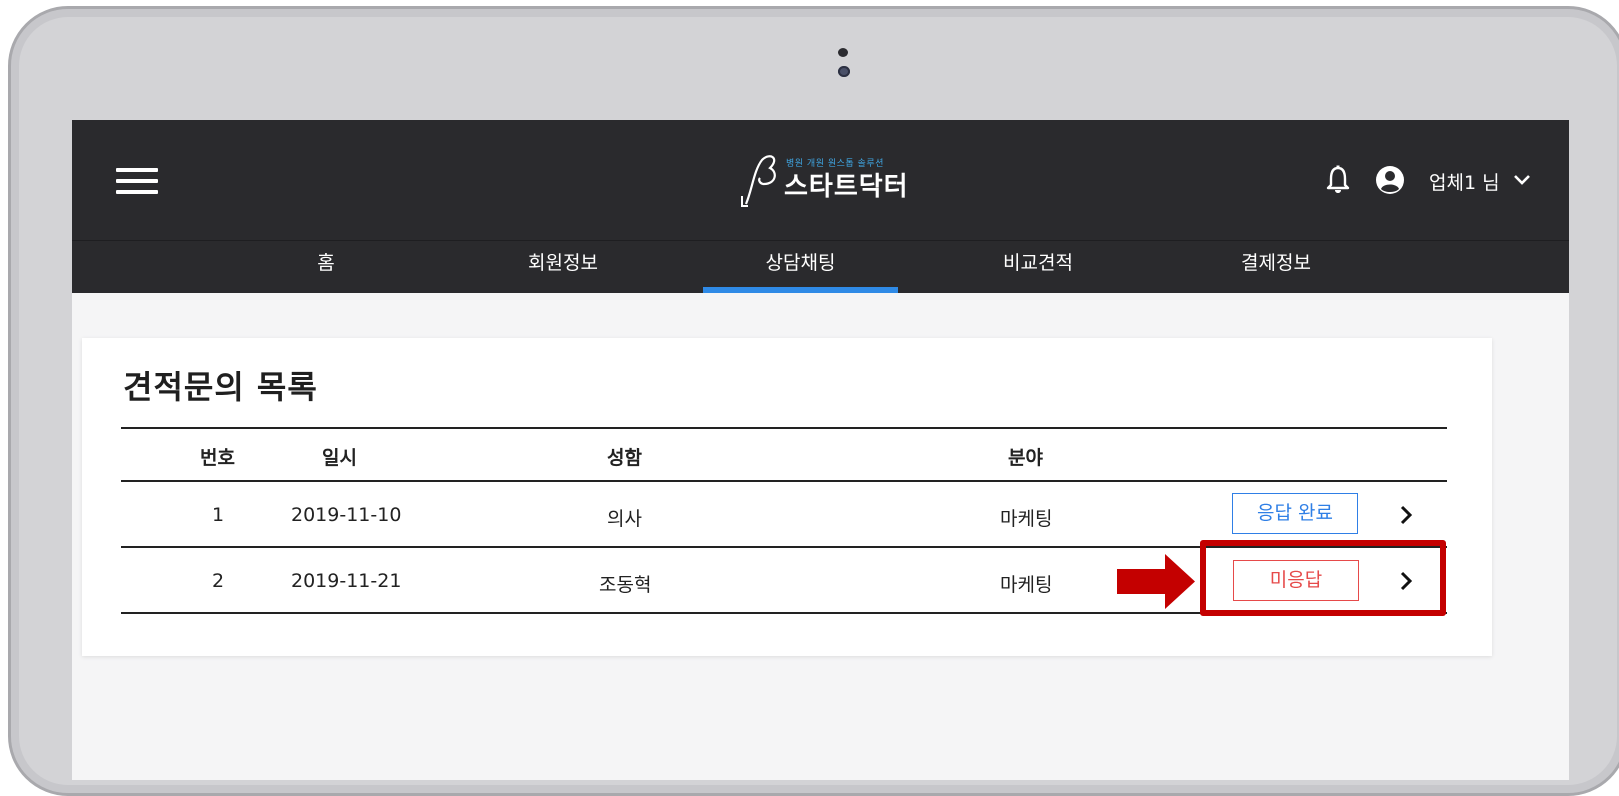  I want to click on arrow-right-icon, so click(1156, 581).